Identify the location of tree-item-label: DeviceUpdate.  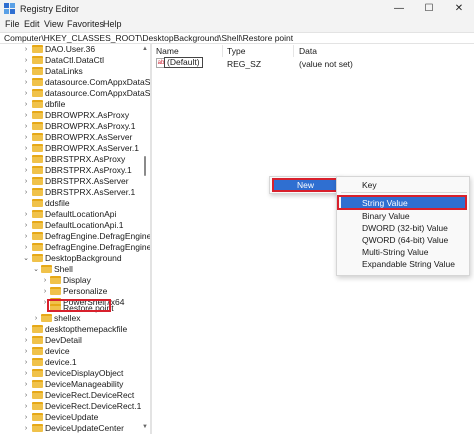
(72, 417).